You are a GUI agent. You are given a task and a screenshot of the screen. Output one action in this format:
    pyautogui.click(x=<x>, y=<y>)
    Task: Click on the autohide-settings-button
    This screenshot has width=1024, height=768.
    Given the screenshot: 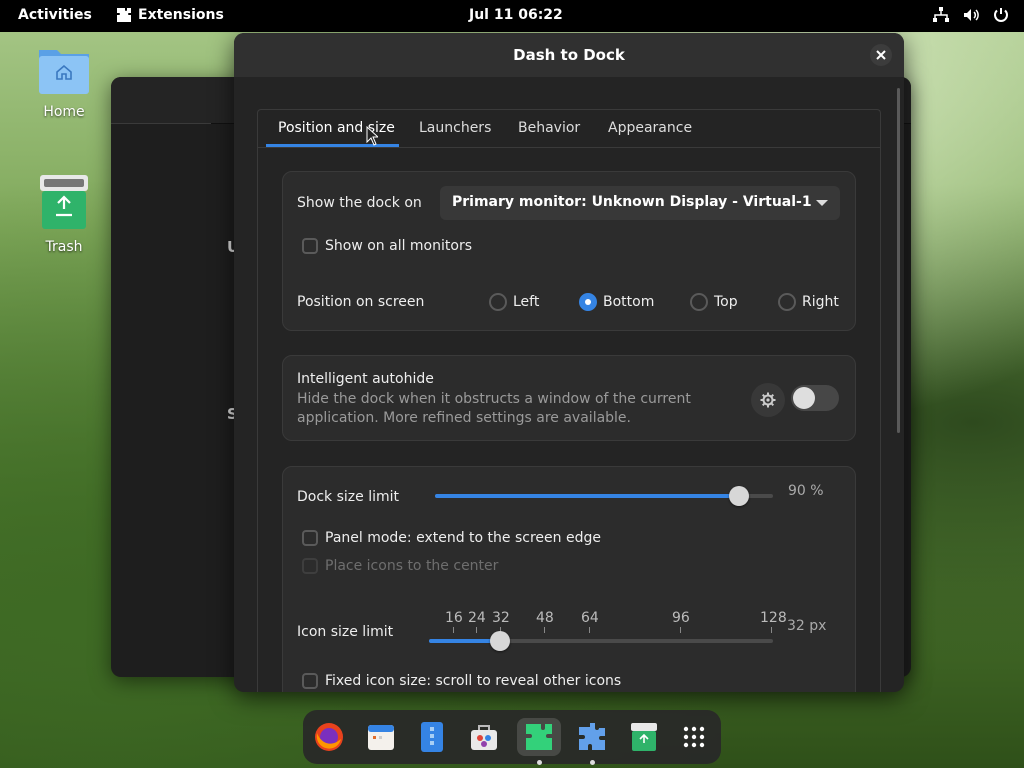 What is the action you would take?
    pyautogui.click(x=768, y=400)
    